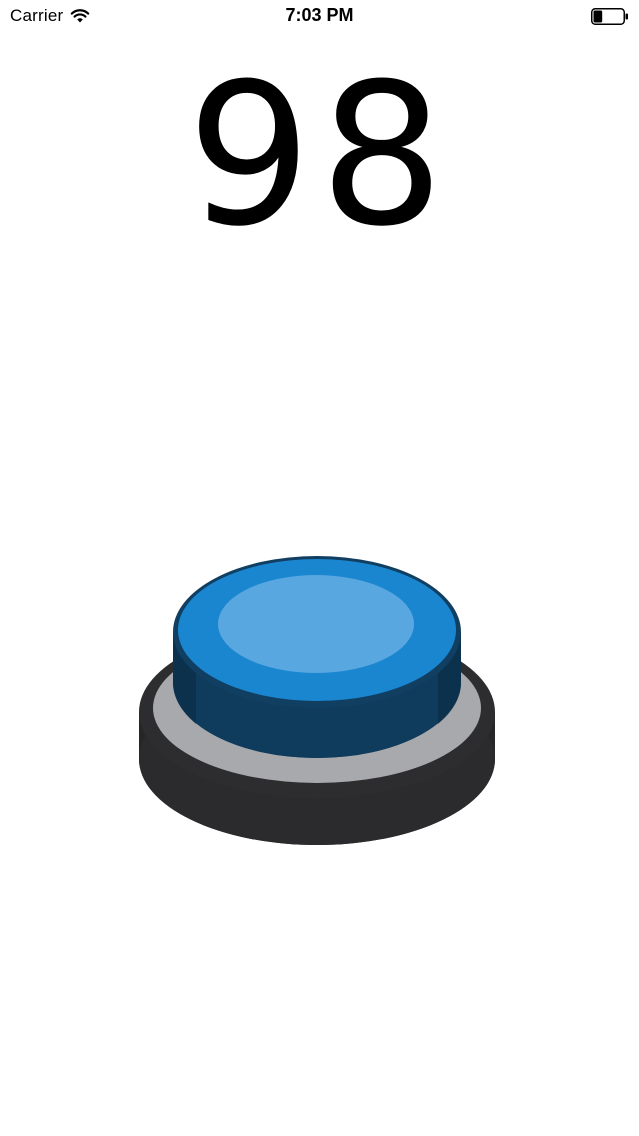 The width and height of the screenshot is (639, 1136). What do you see at coordinates (610, 16) in the screenshot?
I see `battery-icon` at bounding box center [610, 16].